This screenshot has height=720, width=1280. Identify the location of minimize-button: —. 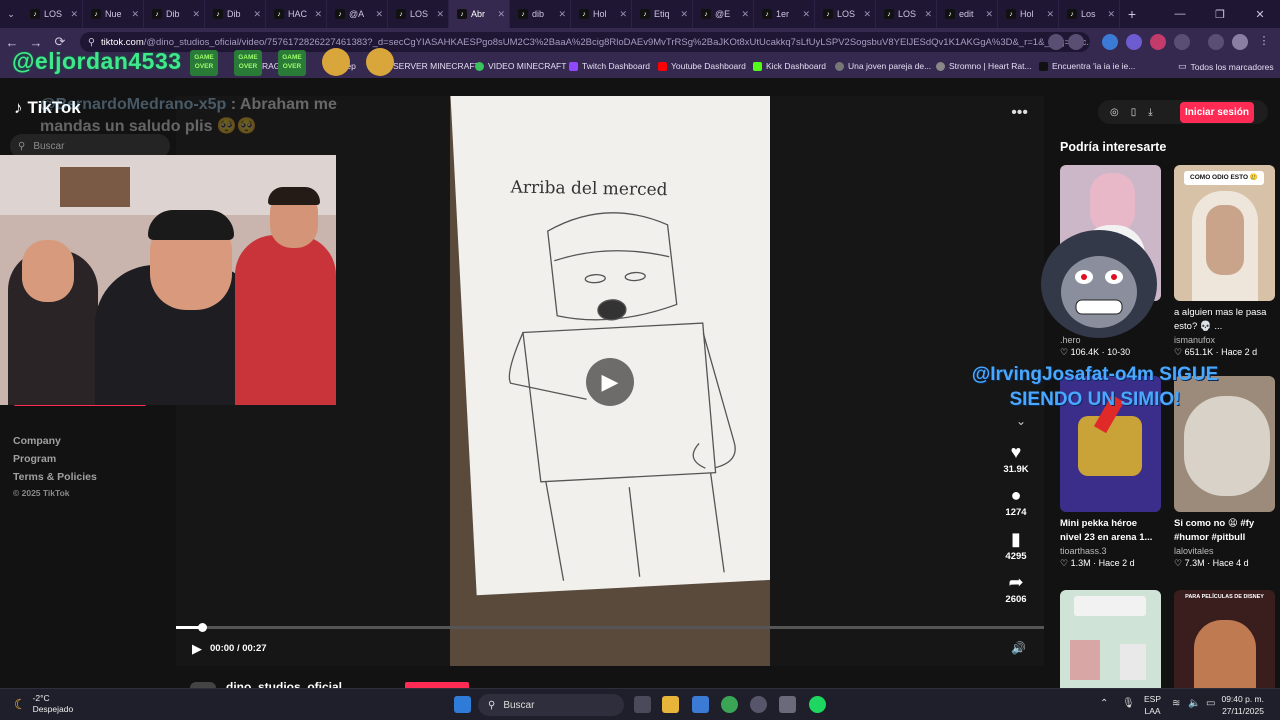
(1180, 14).